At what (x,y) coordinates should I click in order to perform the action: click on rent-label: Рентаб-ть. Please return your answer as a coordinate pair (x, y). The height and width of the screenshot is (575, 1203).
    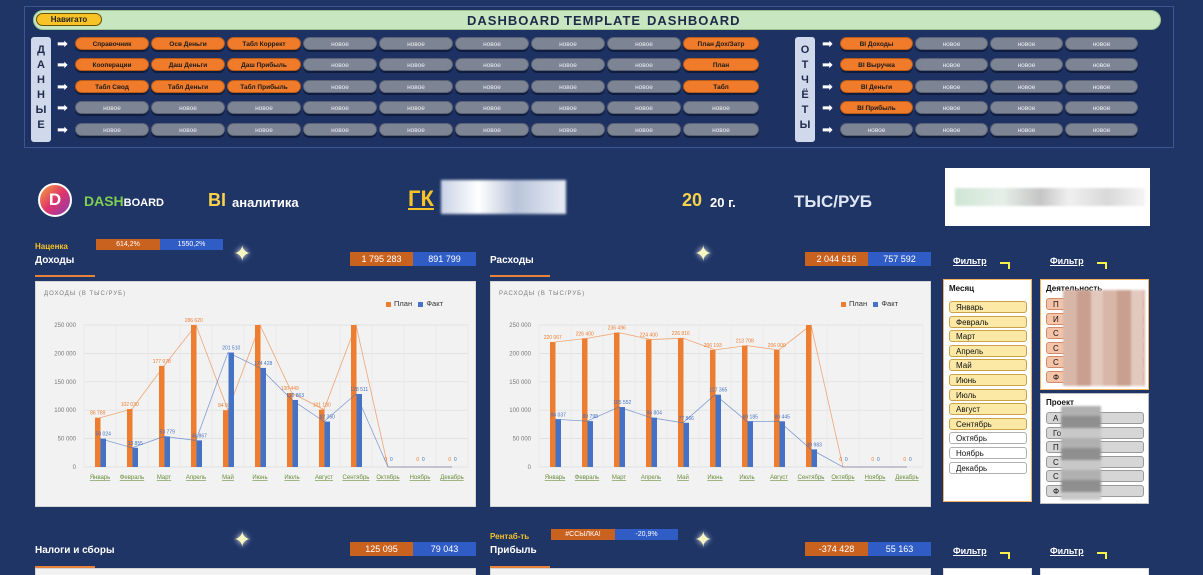
    Looking at the image, I should click on (510, 536).